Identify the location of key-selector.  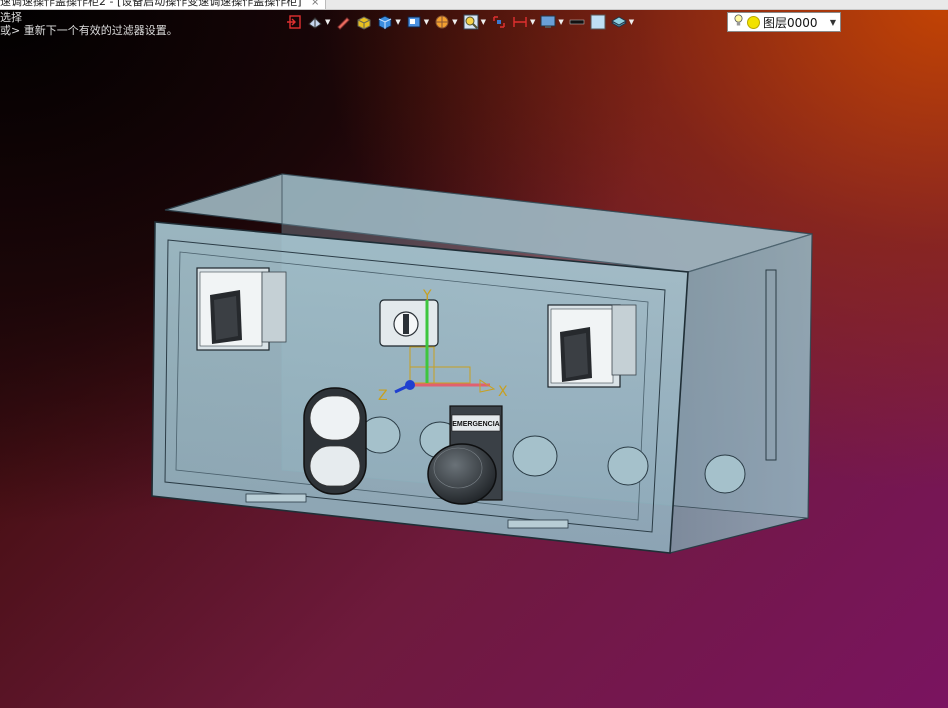
(409, 323).